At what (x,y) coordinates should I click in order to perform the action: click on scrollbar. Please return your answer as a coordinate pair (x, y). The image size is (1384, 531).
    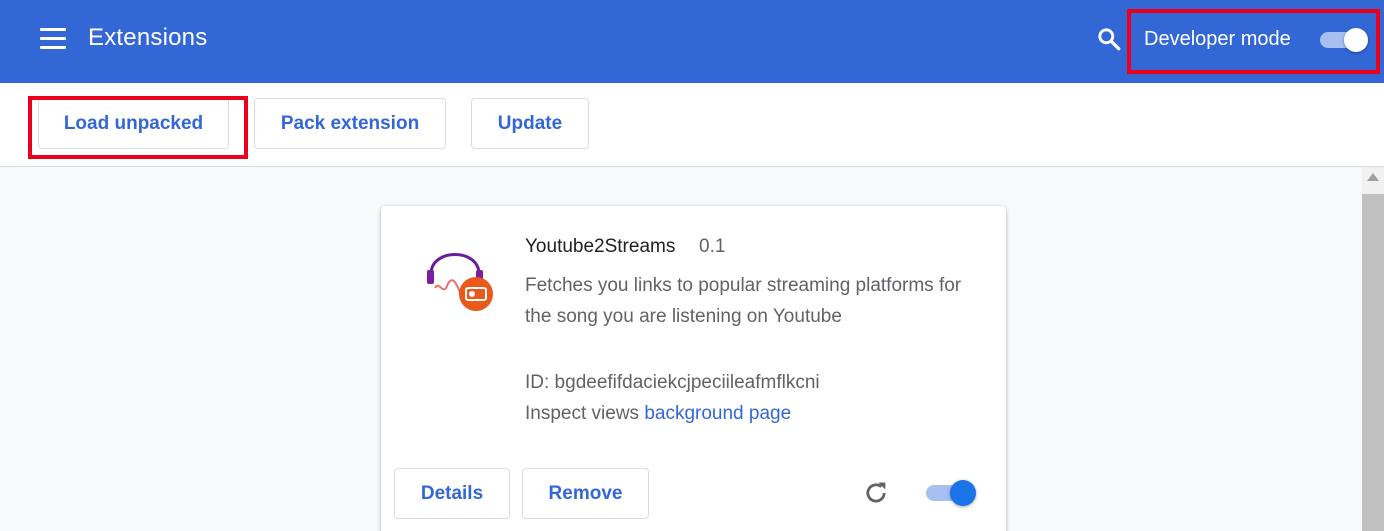
    Looking at the image, I should click on (1373, 349).